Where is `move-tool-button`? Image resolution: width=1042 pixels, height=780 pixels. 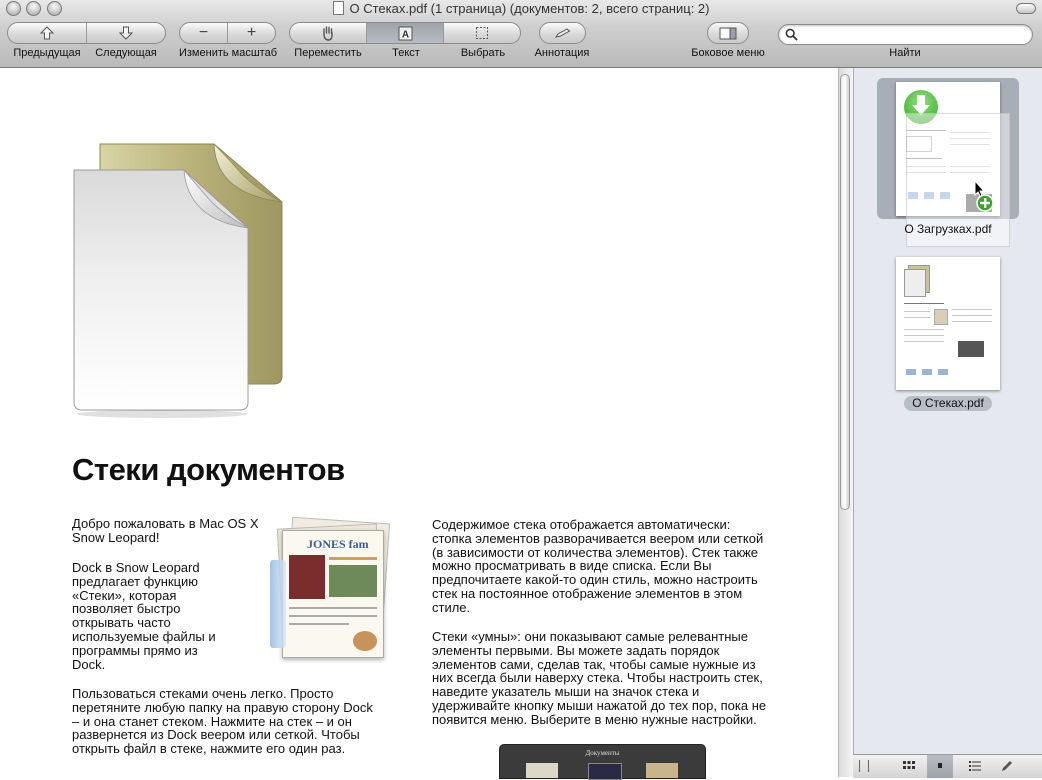 move-tool-button is located at coordinates (328, 33).